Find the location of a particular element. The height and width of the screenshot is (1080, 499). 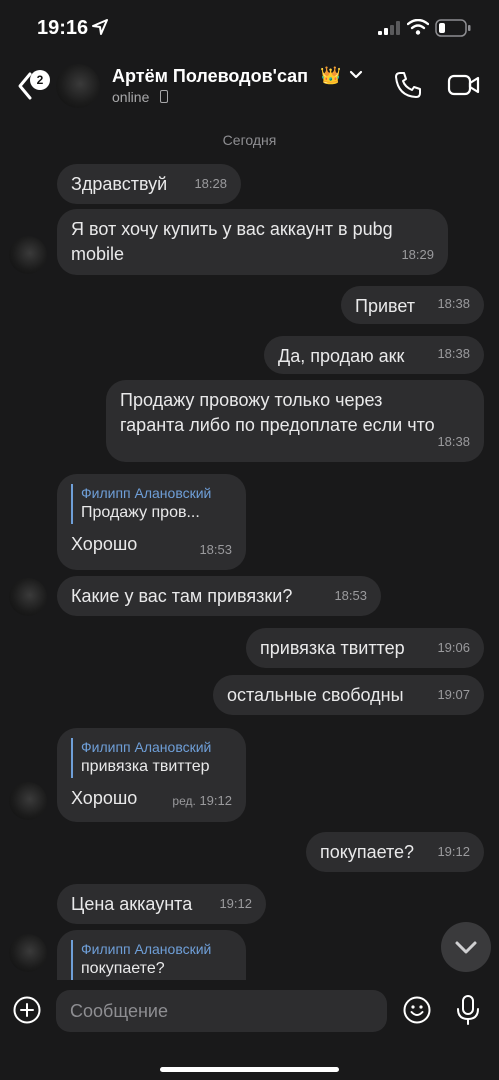

signal-icon is located at coordinates (389, 28).